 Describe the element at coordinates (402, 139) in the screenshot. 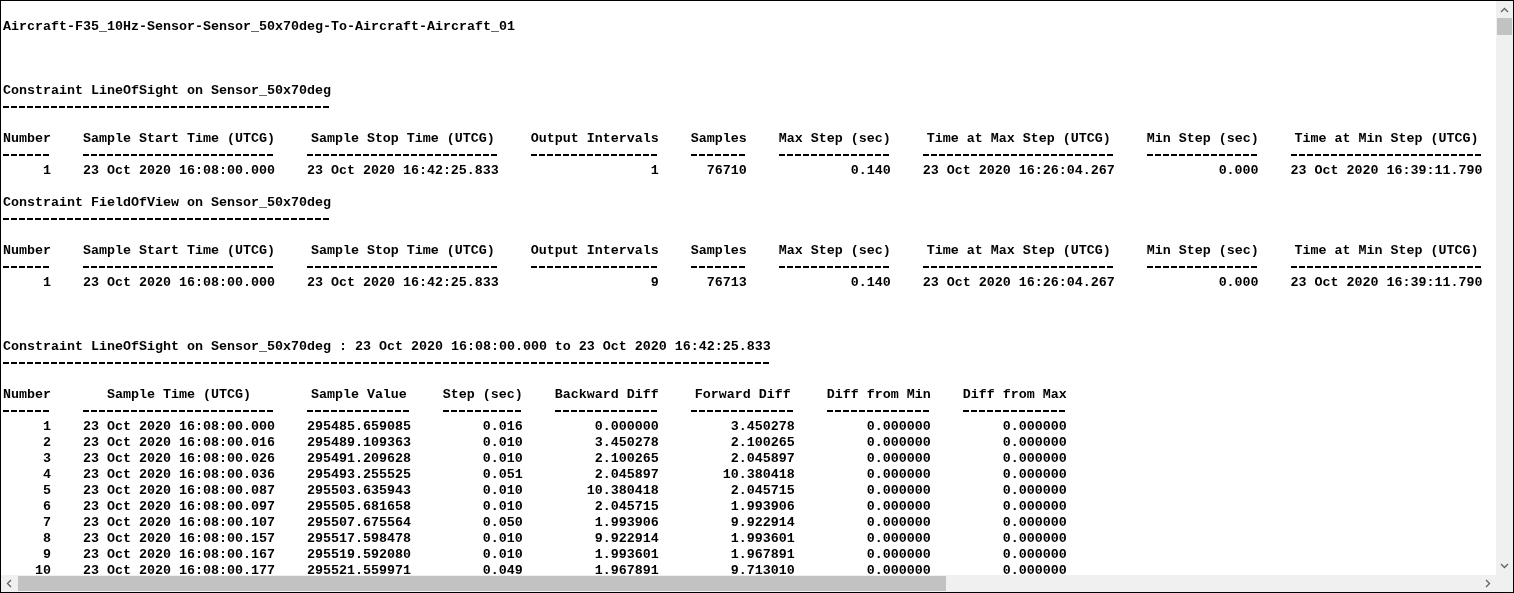

I see `column-header: Sample Stop Time (UTCG)` at that location.